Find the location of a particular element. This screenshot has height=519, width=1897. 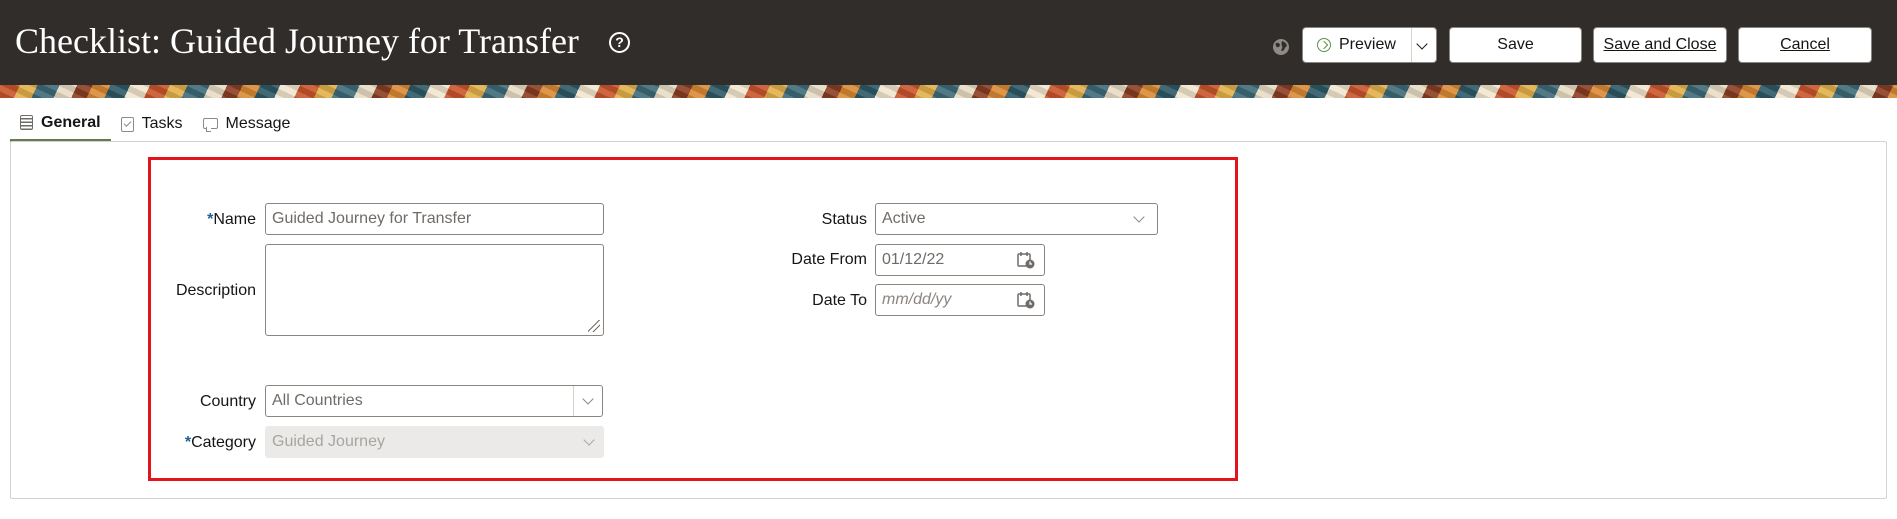

date-from-label: Date From is located at coordinates (829, 259).